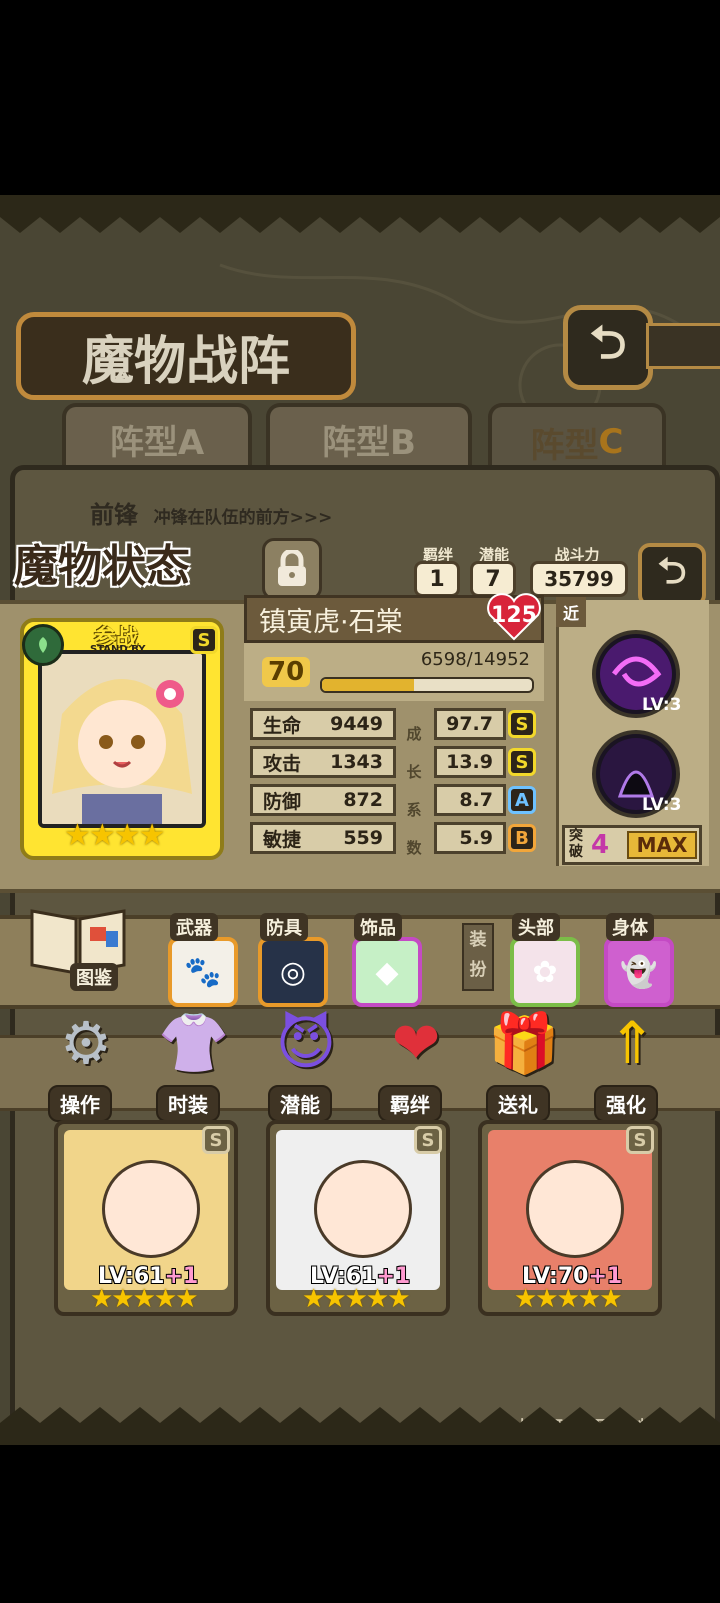 The image size is (720, 1603). Describe the element at coordinates (115, 835) in the screenshot. I see `star-rating: ★★★★` at that location.